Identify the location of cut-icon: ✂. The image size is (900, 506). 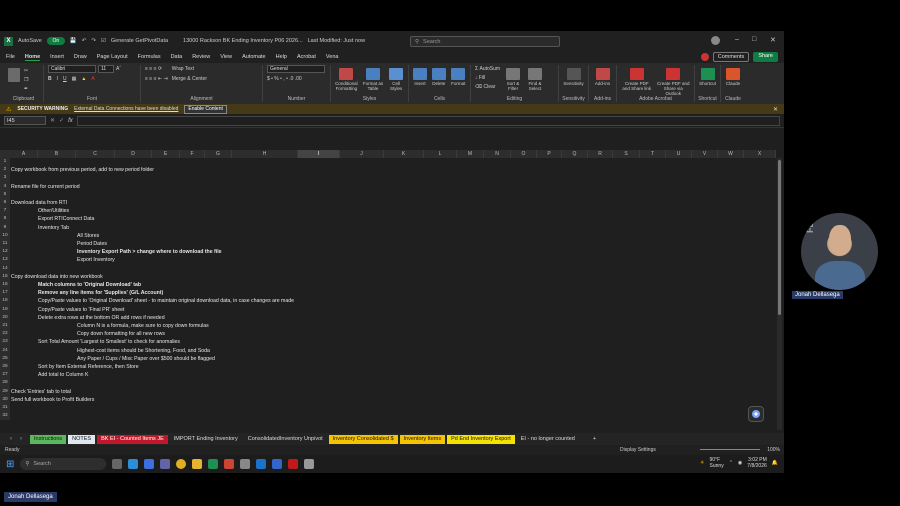
(26, 71).